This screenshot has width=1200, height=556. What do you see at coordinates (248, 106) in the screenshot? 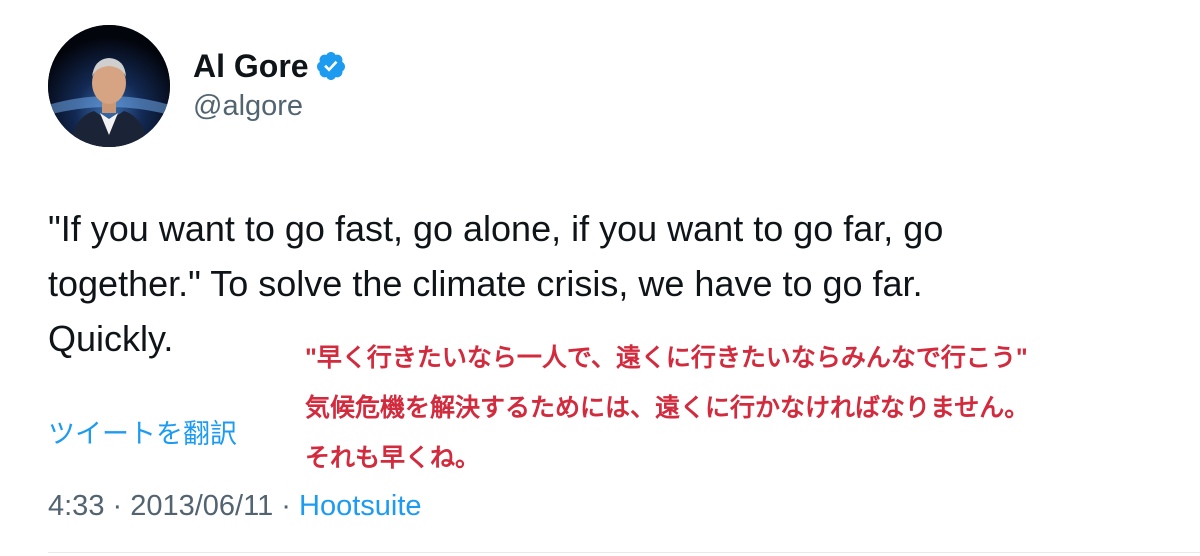
I see `author-handle: @algore` at bounding box center [248, 106].